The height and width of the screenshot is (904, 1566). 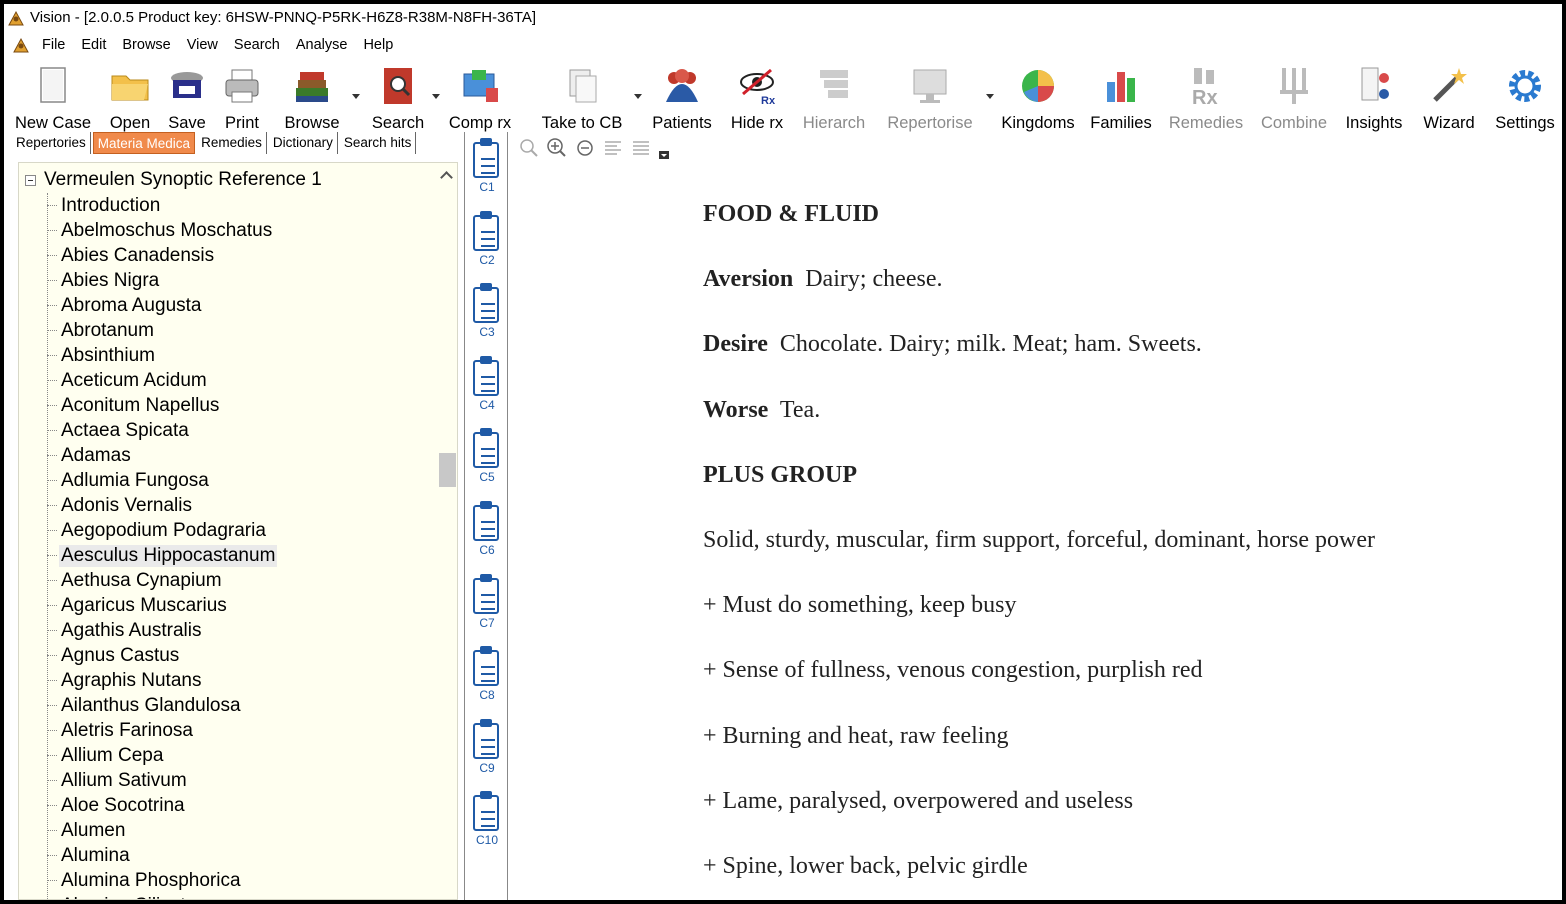 I want to click on tree-item: Aegopodium Podagraria, so click(x=241, y=530).